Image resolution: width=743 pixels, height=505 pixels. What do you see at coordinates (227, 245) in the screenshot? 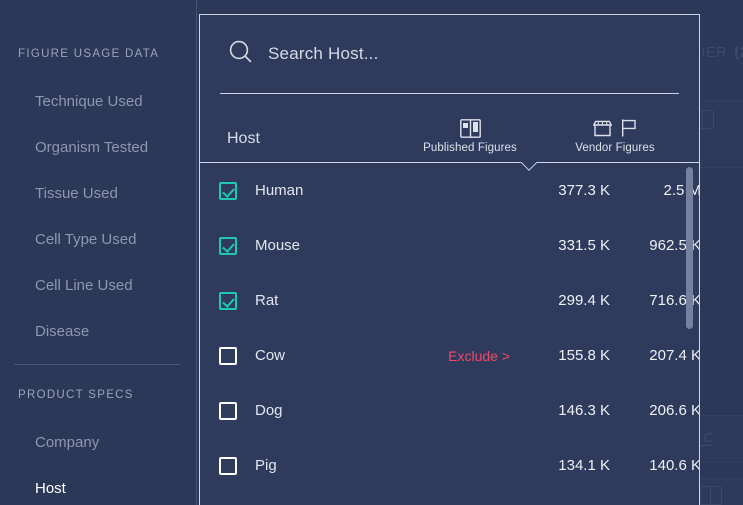
I see `row-checkbox-mouse` at bounding box center [227, 245].